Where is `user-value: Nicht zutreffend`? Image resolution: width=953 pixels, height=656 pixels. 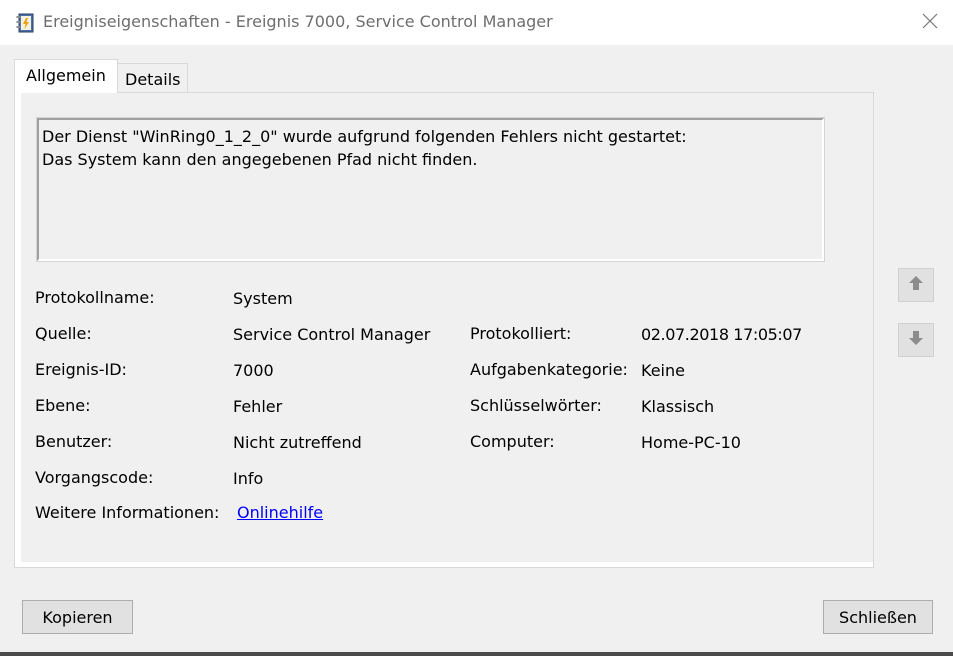
user-value: Nicht zutreffend is located at coordinates (297, 442).